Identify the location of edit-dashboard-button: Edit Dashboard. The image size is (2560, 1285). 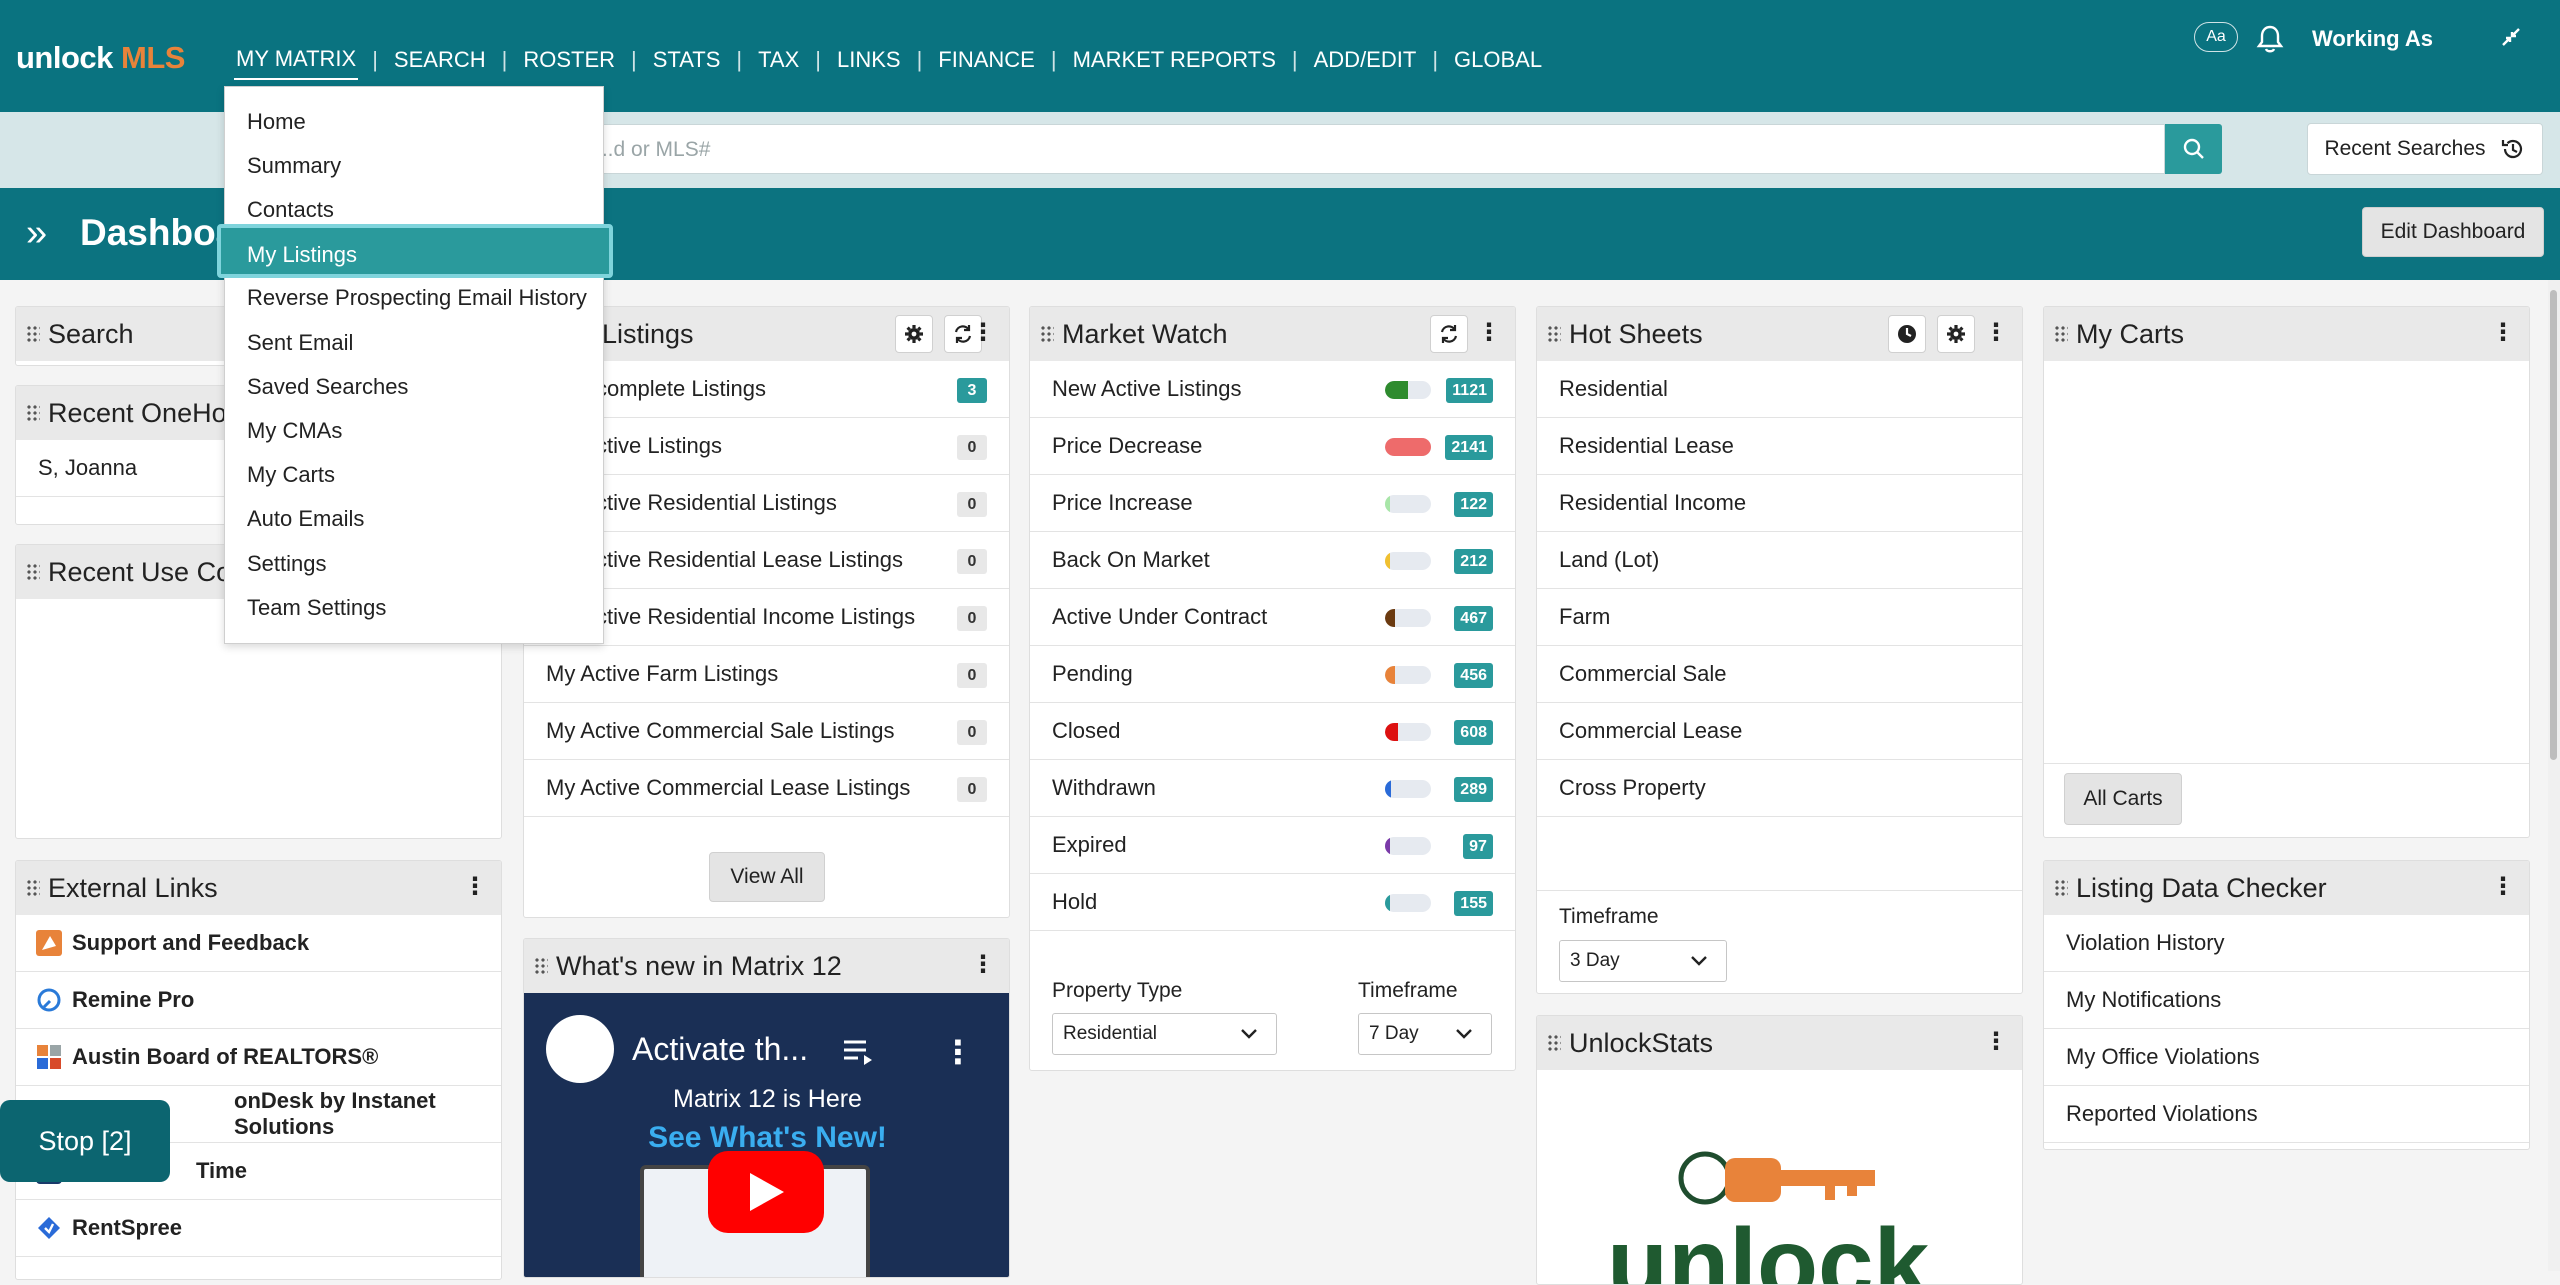
(2453, 232).